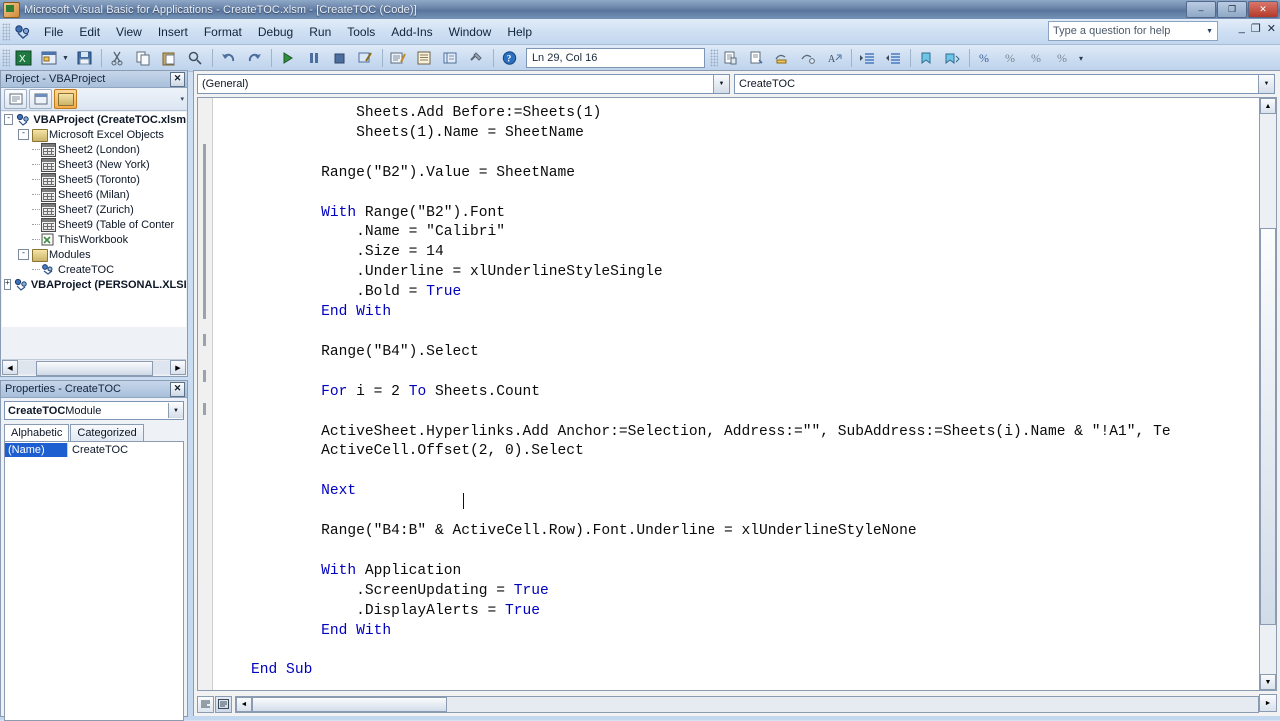  What do you see at coordinates (6, 31) in the screenshot?
I see `menu-grip-handle` at bounding box center [6, 31].